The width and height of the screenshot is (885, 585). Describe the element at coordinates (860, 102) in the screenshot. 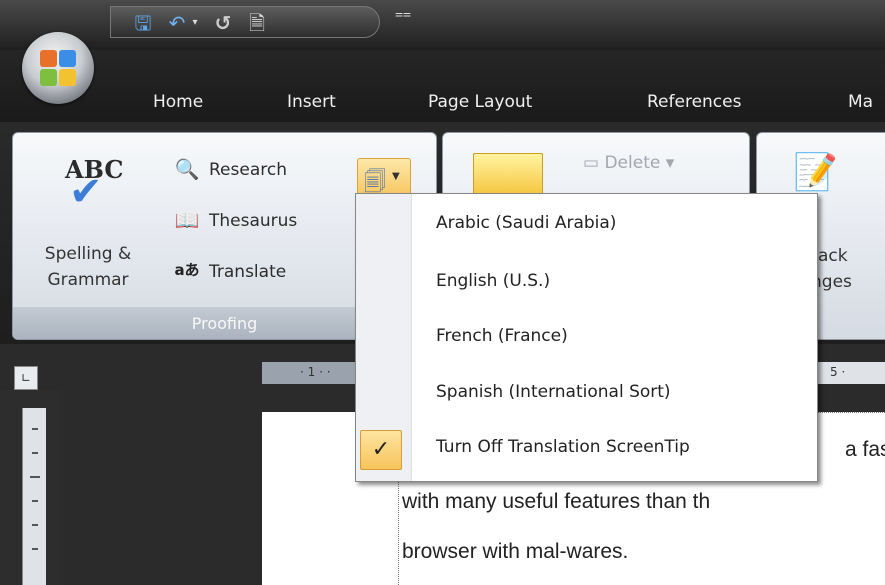

I see `tab-mailings: Ma` at that location.